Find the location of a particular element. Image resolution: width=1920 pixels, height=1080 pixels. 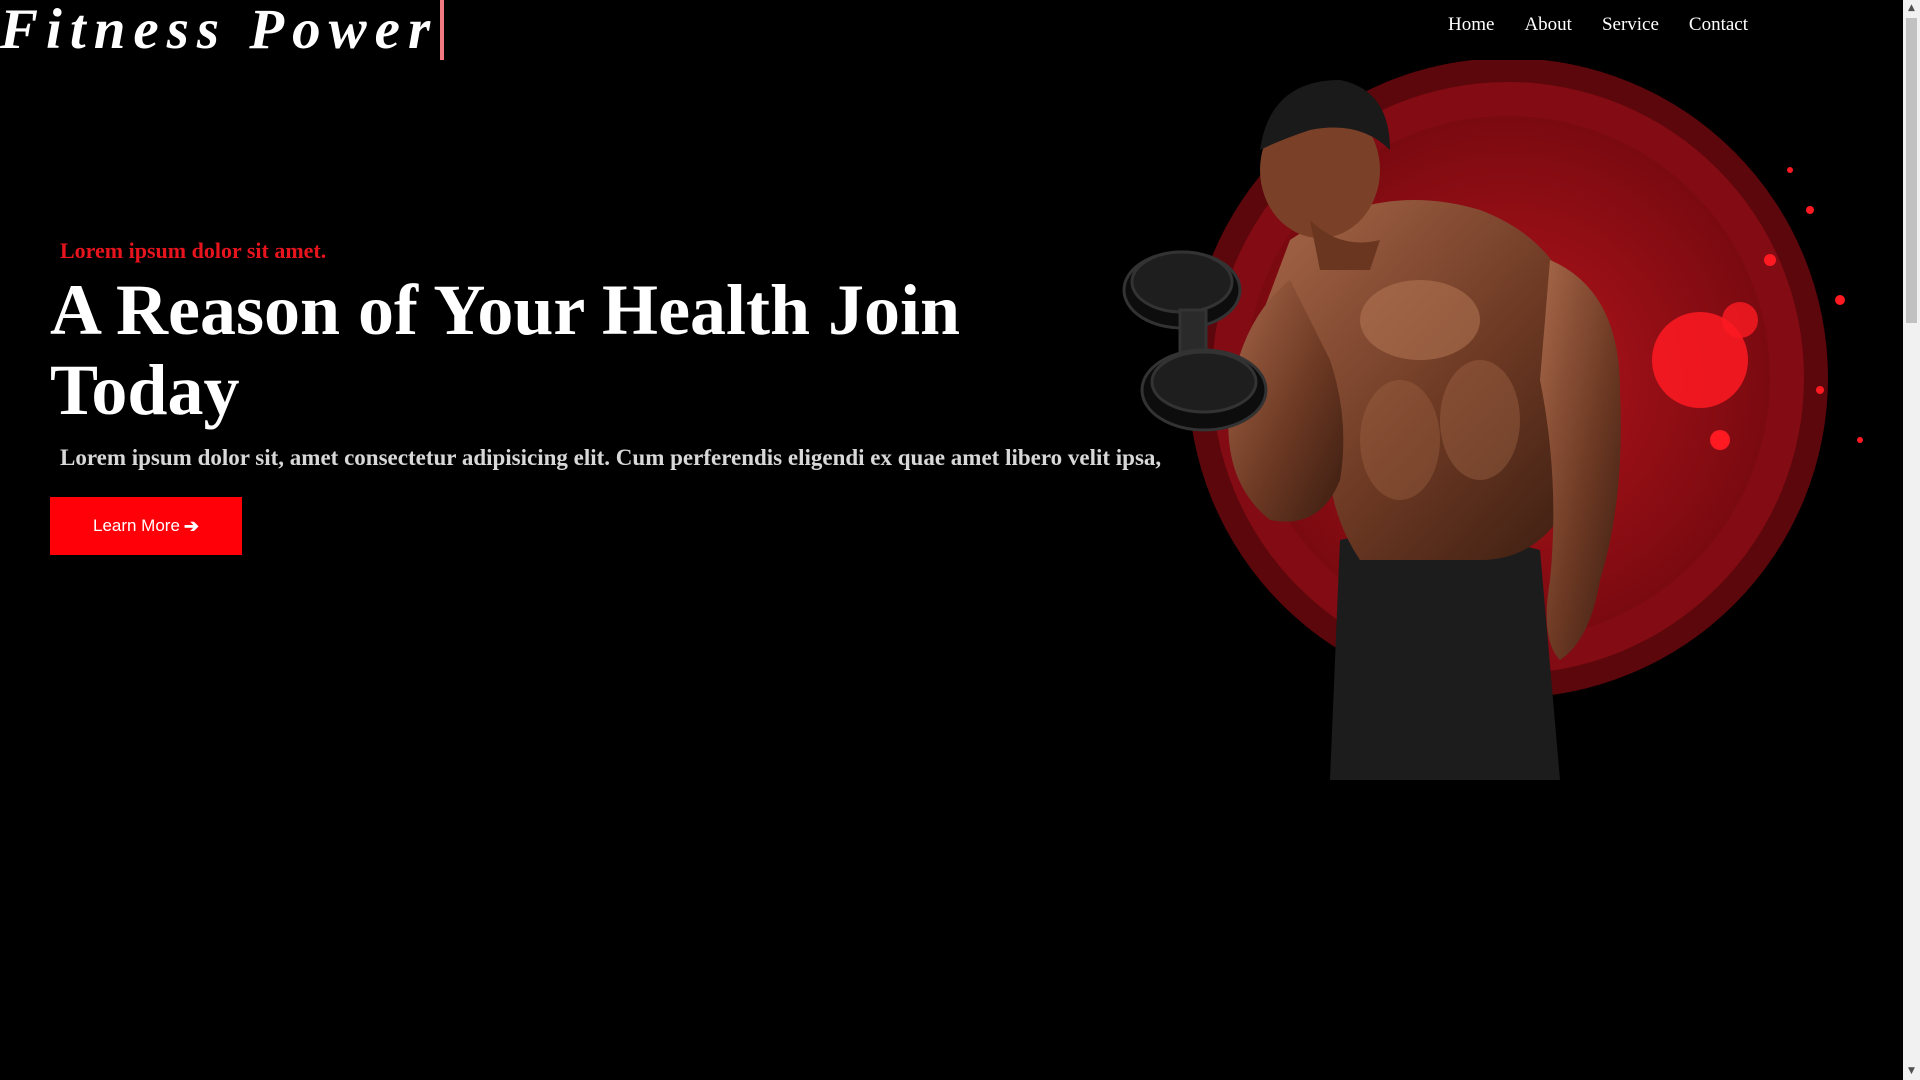

learn-more-button: Learn More ➔ is located at coordinates (146, 526).